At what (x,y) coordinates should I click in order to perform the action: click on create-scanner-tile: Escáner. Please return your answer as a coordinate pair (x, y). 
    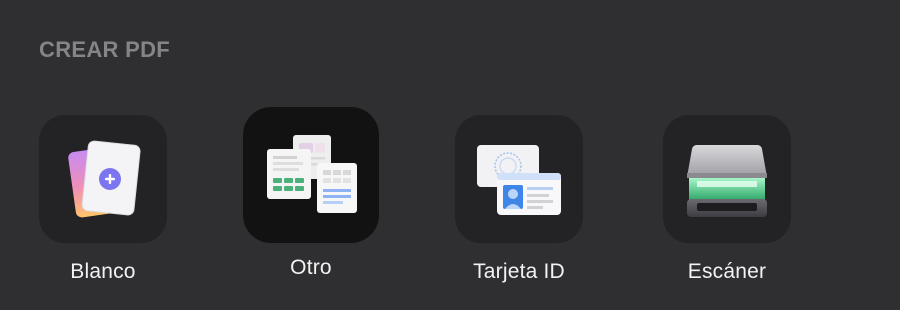
    Looking at the image, I should click on (727, 197).